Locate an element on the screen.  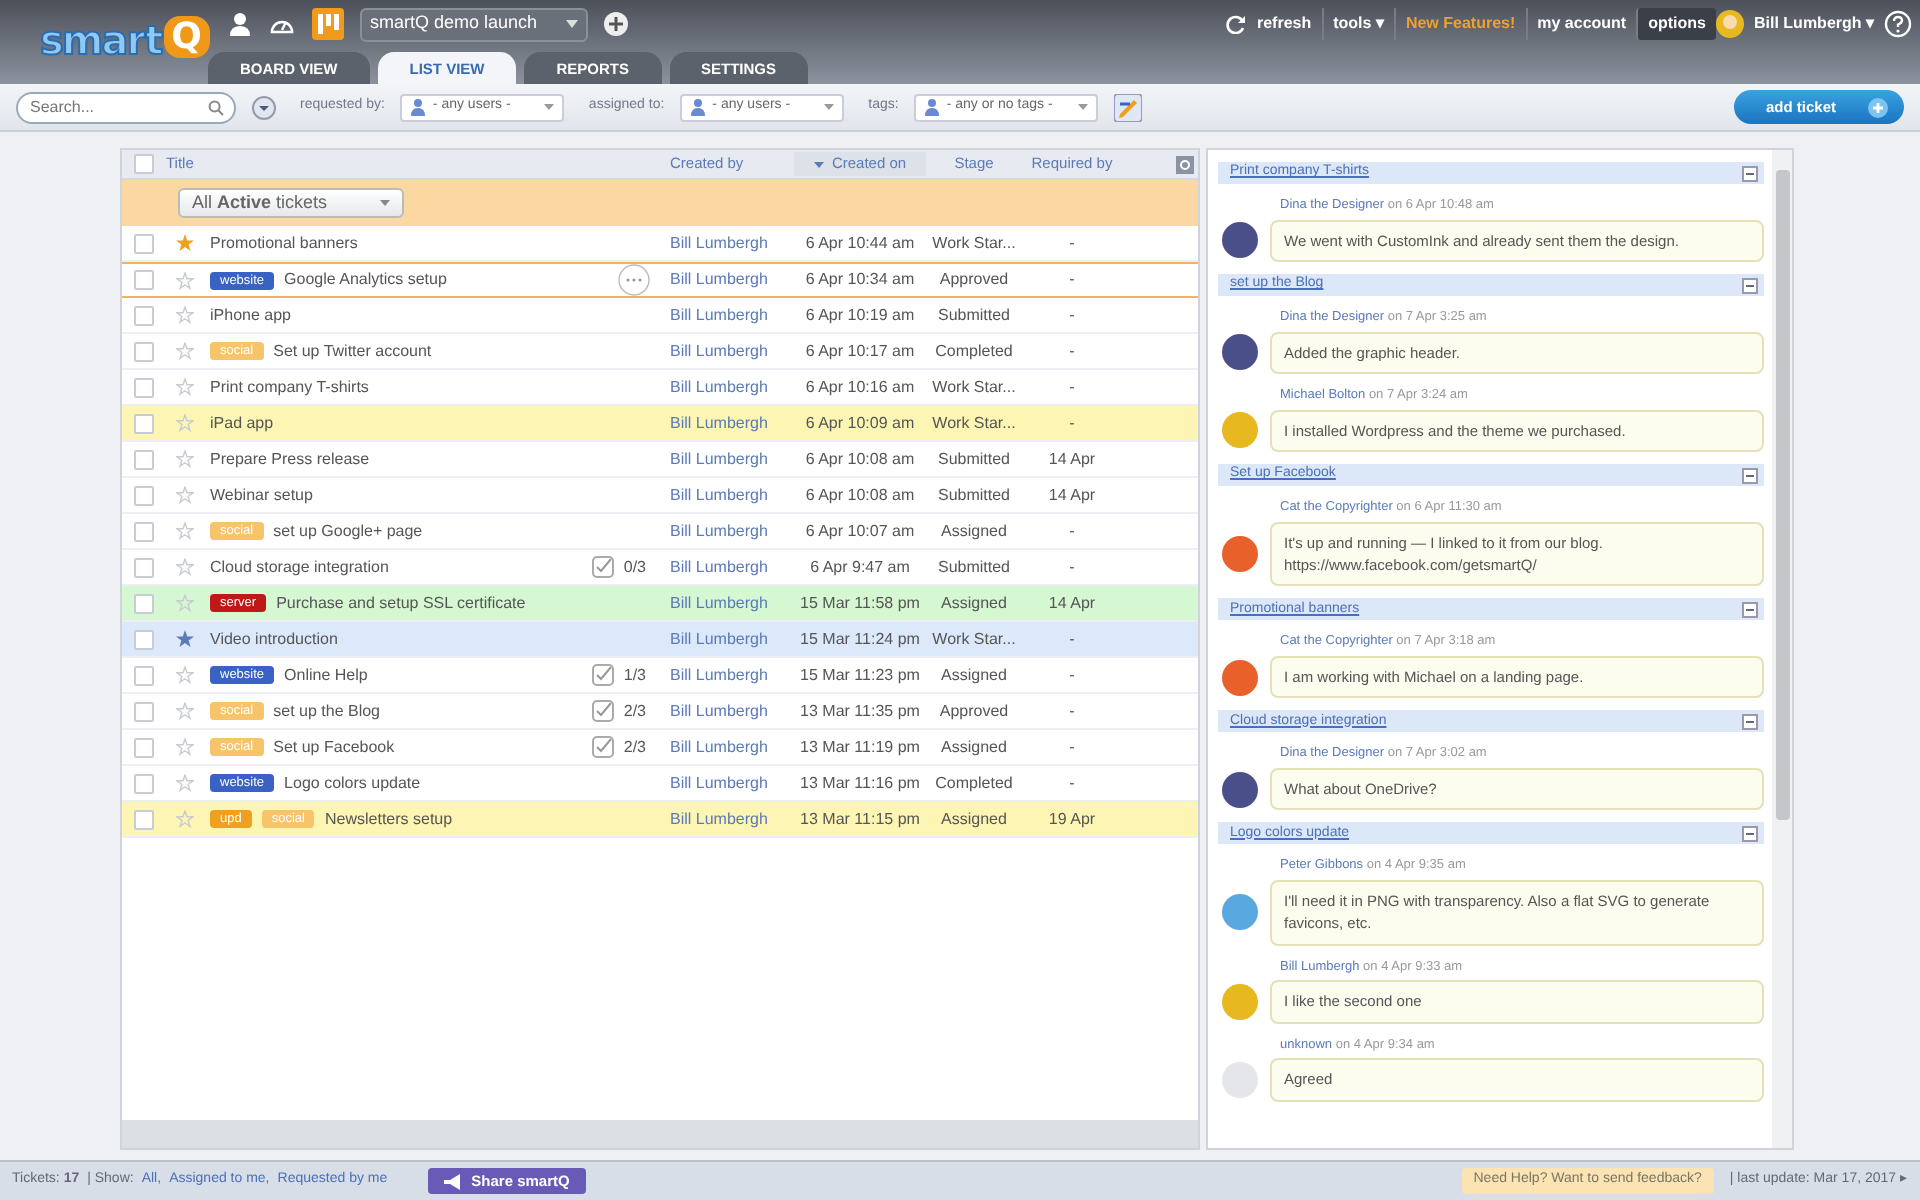
due-date-cell: 14 Apr is located at coordinates (1072, 458).